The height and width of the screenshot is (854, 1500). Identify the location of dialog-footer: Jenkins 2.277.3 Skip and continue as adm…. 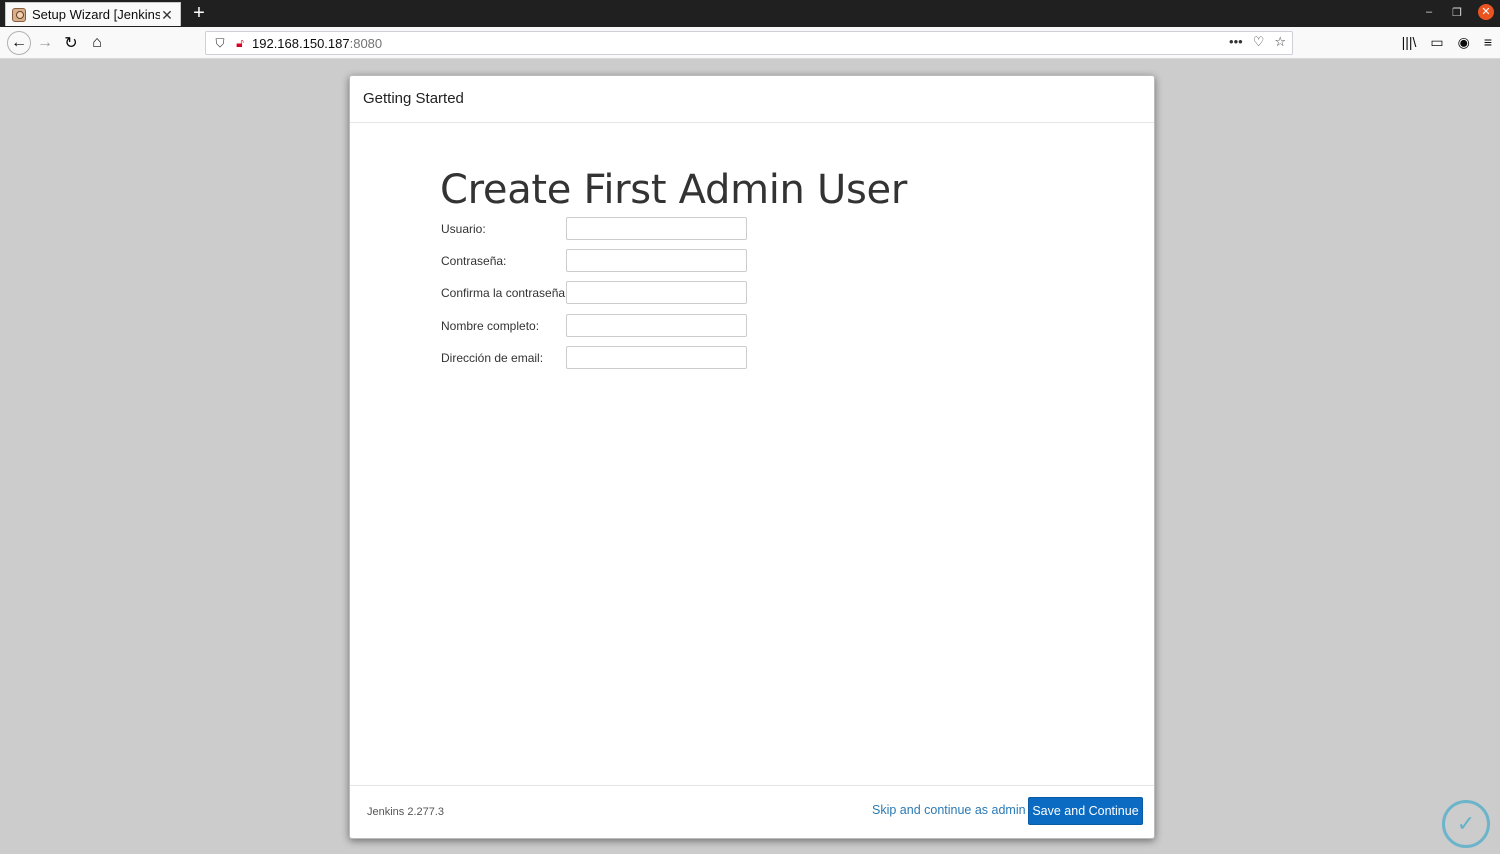
(752, 811).